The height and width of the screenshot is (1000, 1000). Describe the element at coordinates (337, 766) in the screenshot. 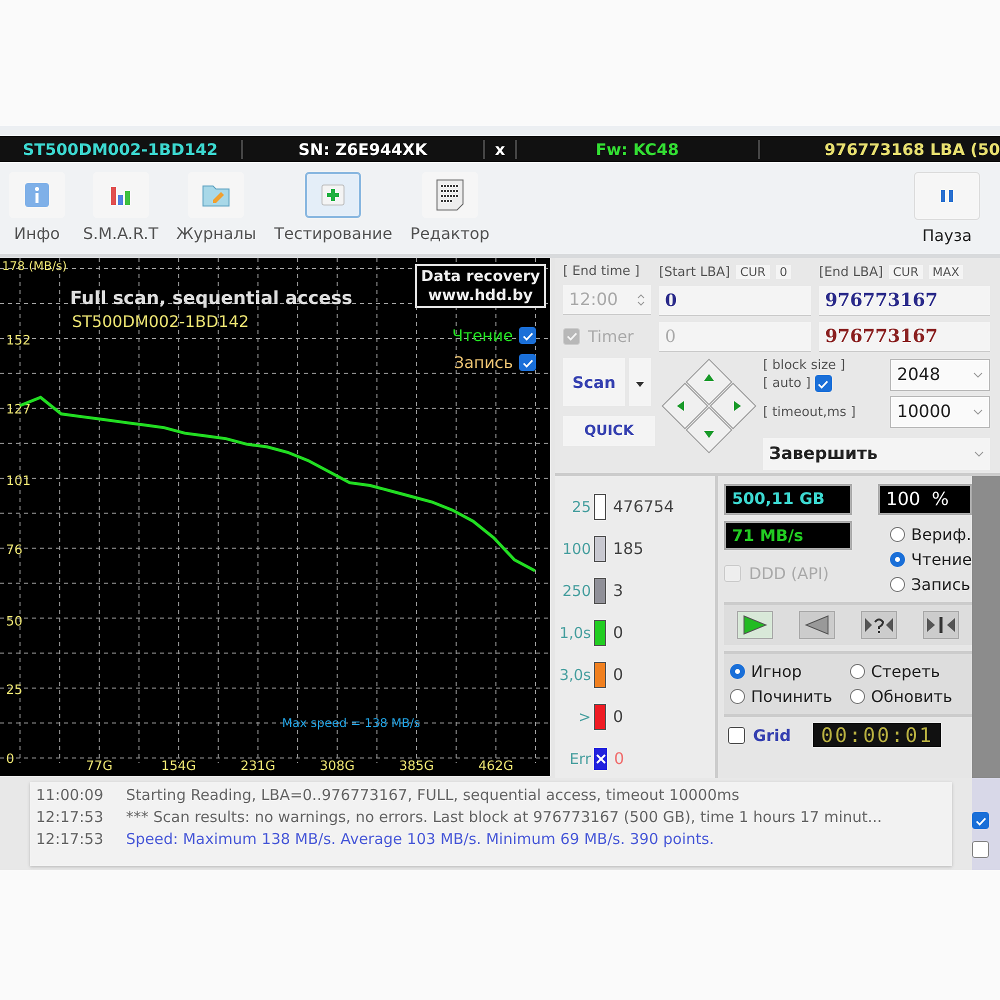

I see `x-tick-label: 308G` at that location.